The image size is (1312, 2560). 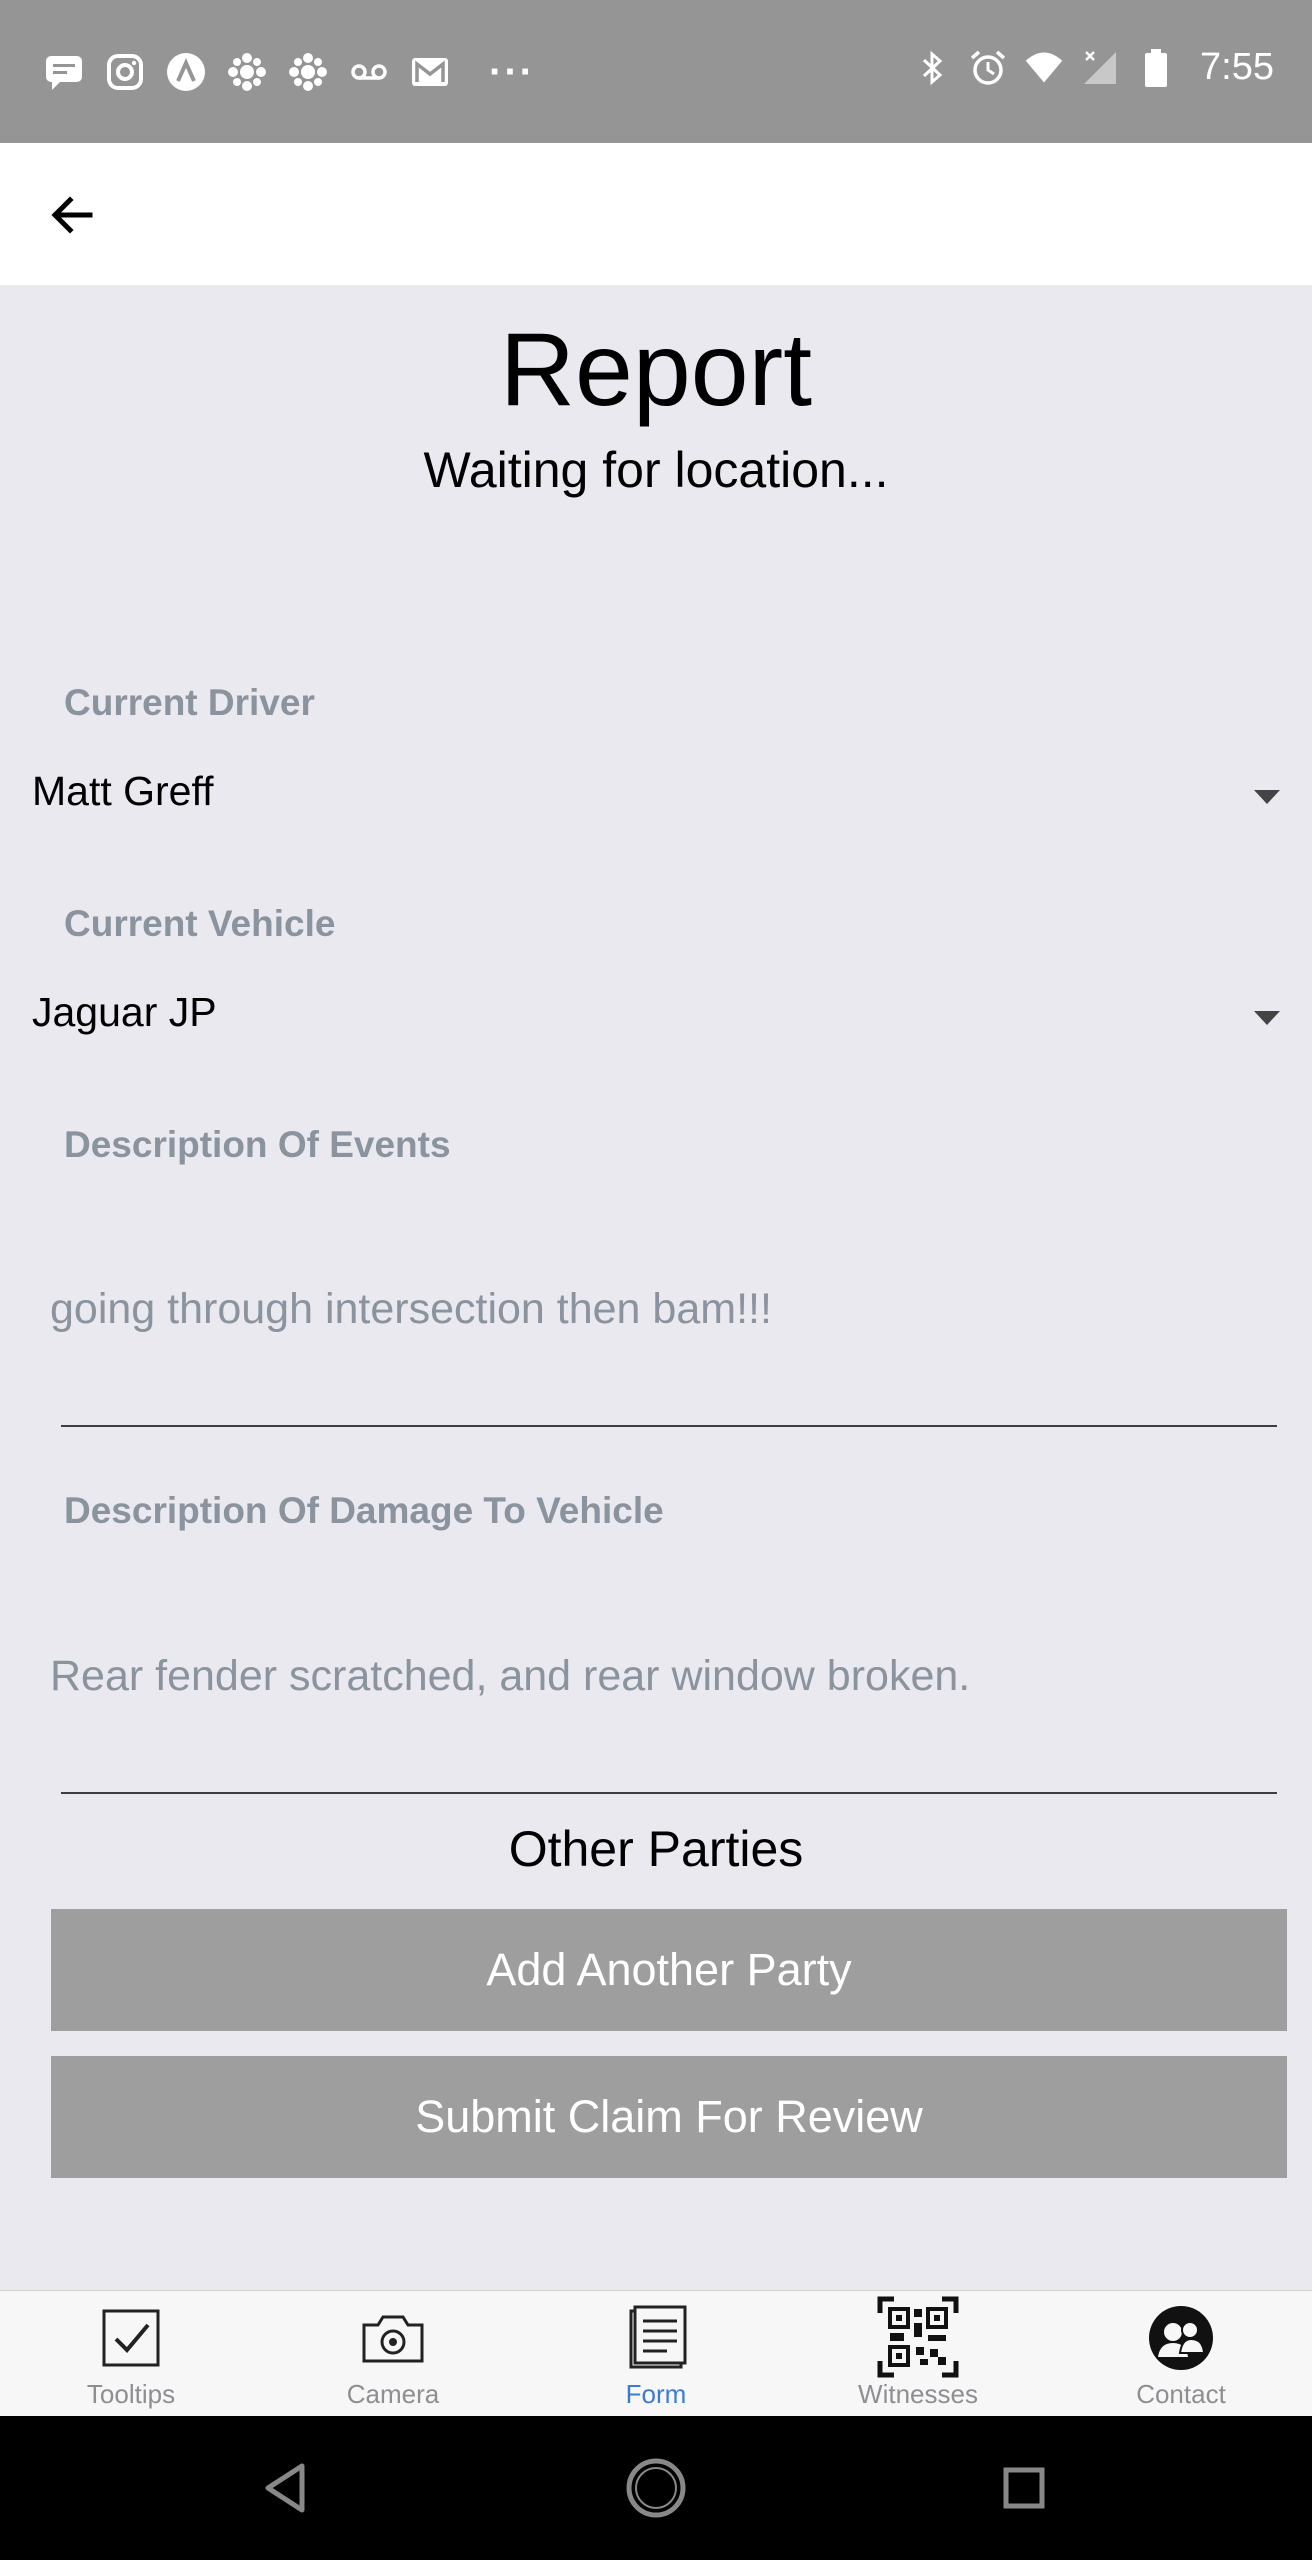 I want to click on damage-underline, so click(x=669, y=1793).